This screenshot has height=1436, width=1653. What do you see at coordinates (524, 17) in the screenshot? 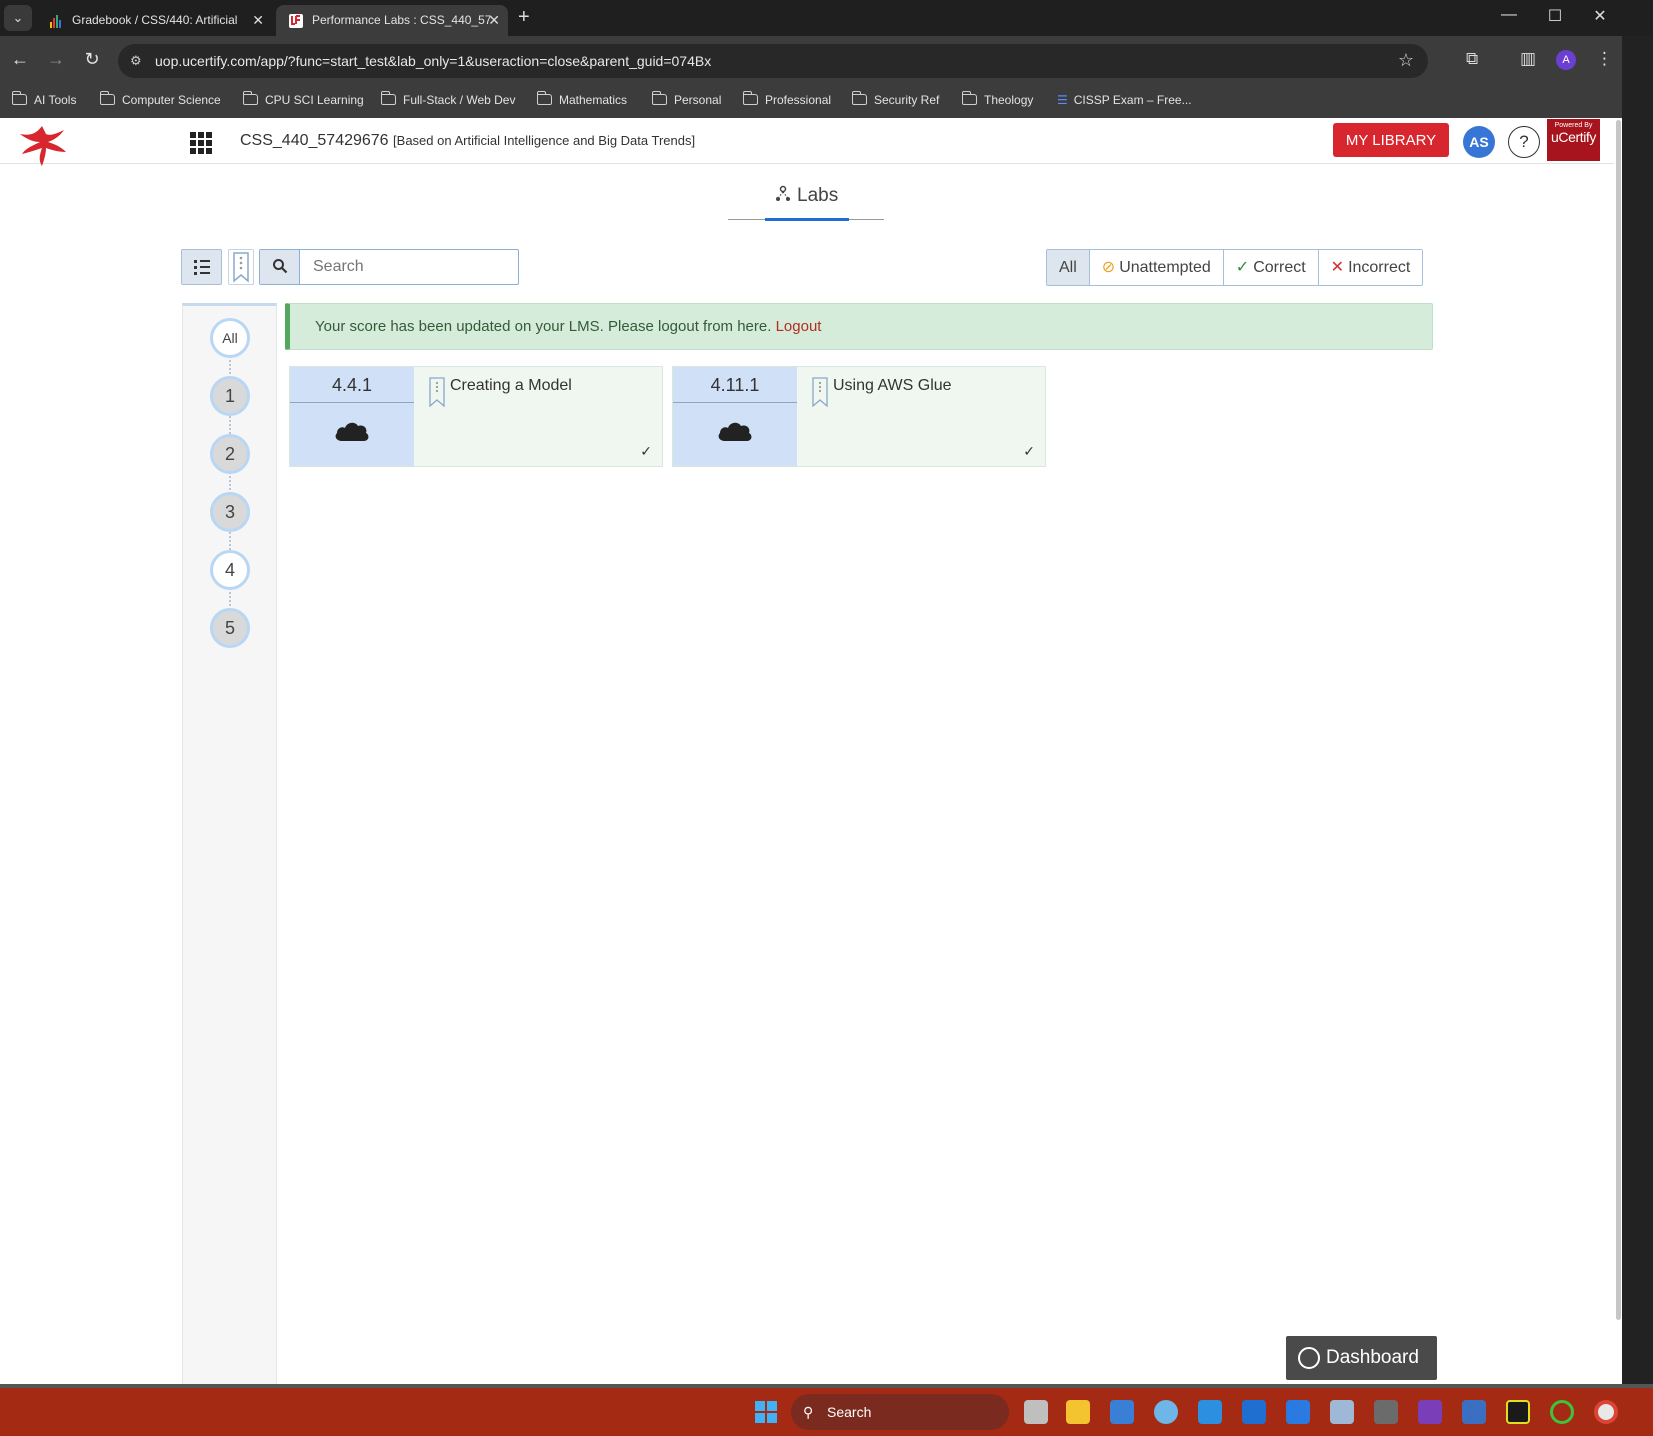
I see `new-tab-icon: +` at bounding box center [524, 17].